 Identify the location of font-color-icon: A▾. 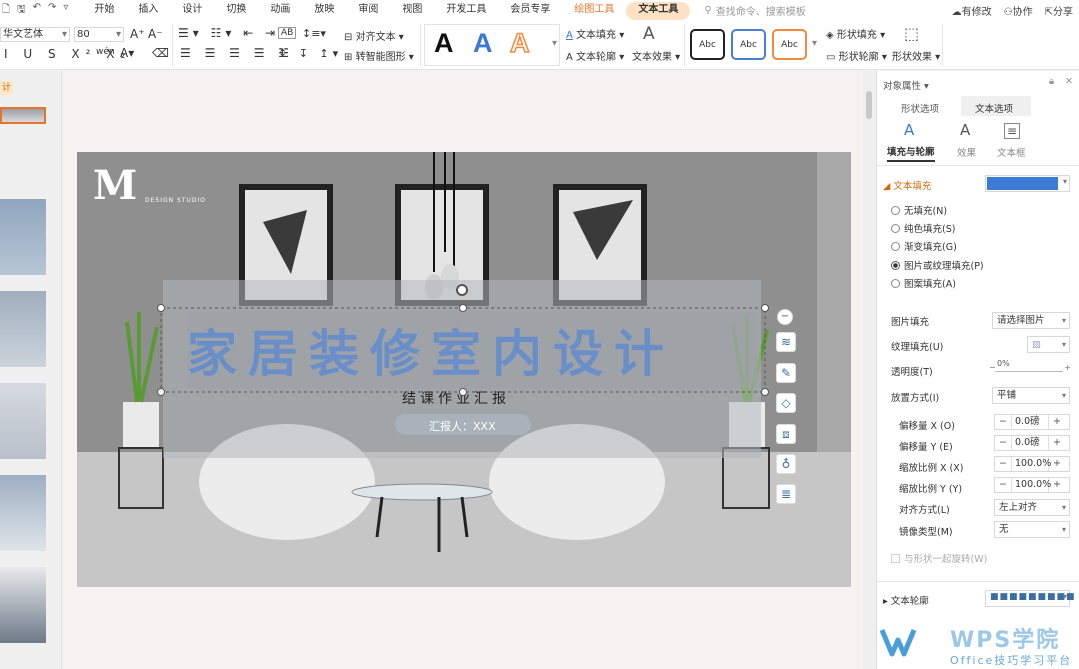
(127, 53).